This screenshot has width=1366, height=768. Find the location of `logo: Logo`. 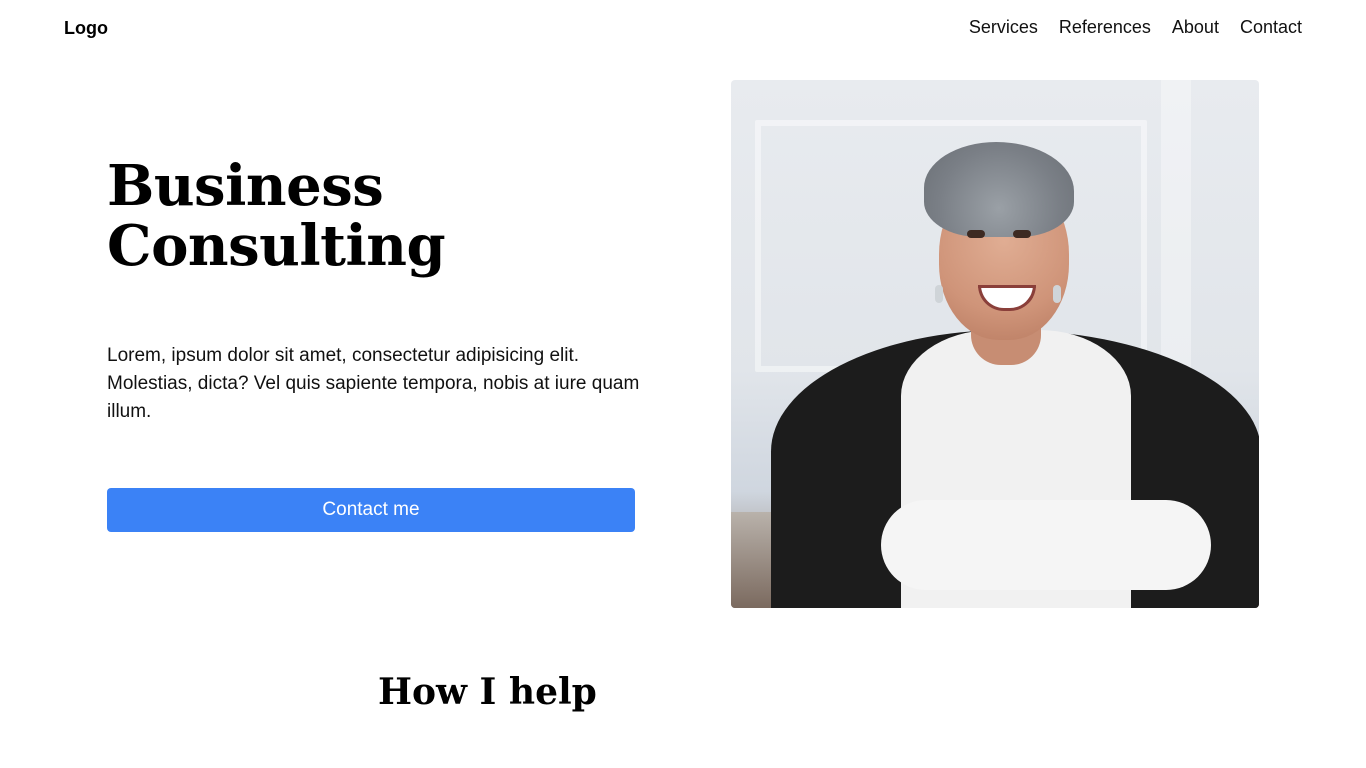

logo: Logo is located at coordinates (86, 28).